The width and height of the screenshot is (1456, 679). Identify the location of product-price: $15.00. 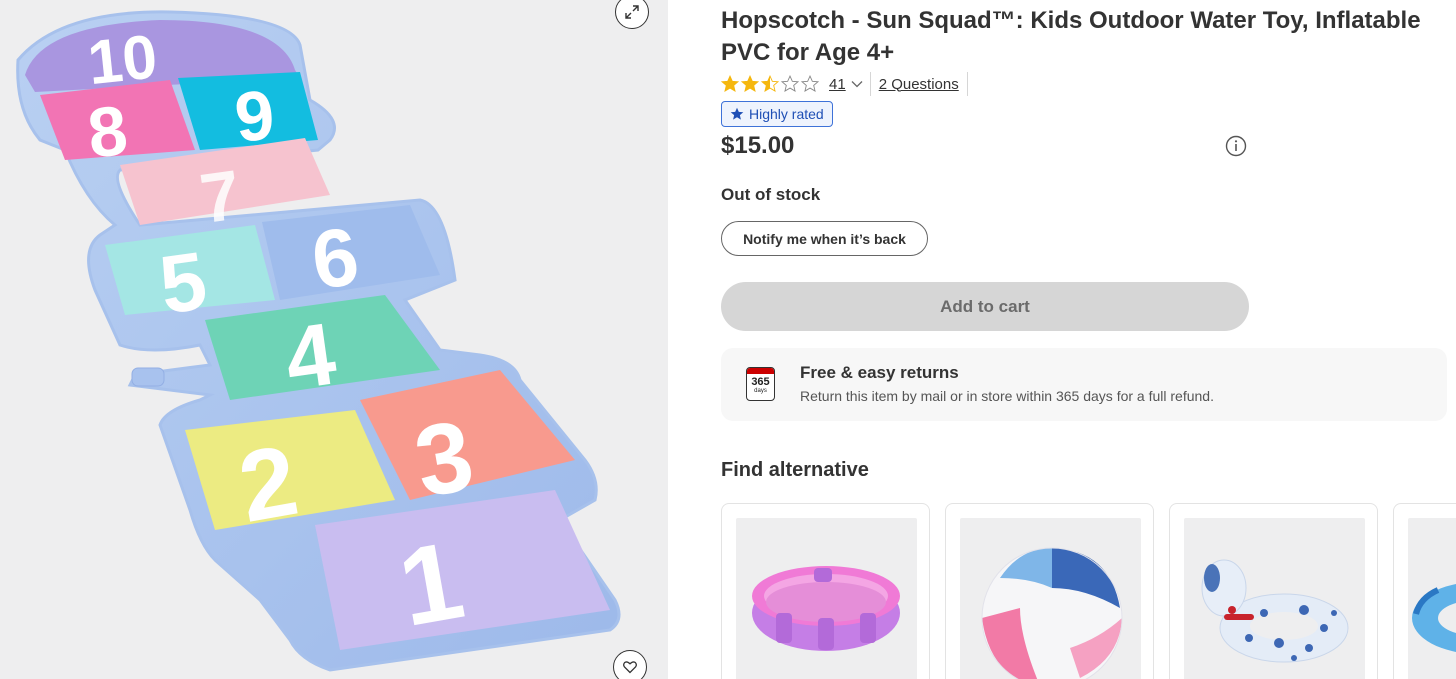
(758, 145).